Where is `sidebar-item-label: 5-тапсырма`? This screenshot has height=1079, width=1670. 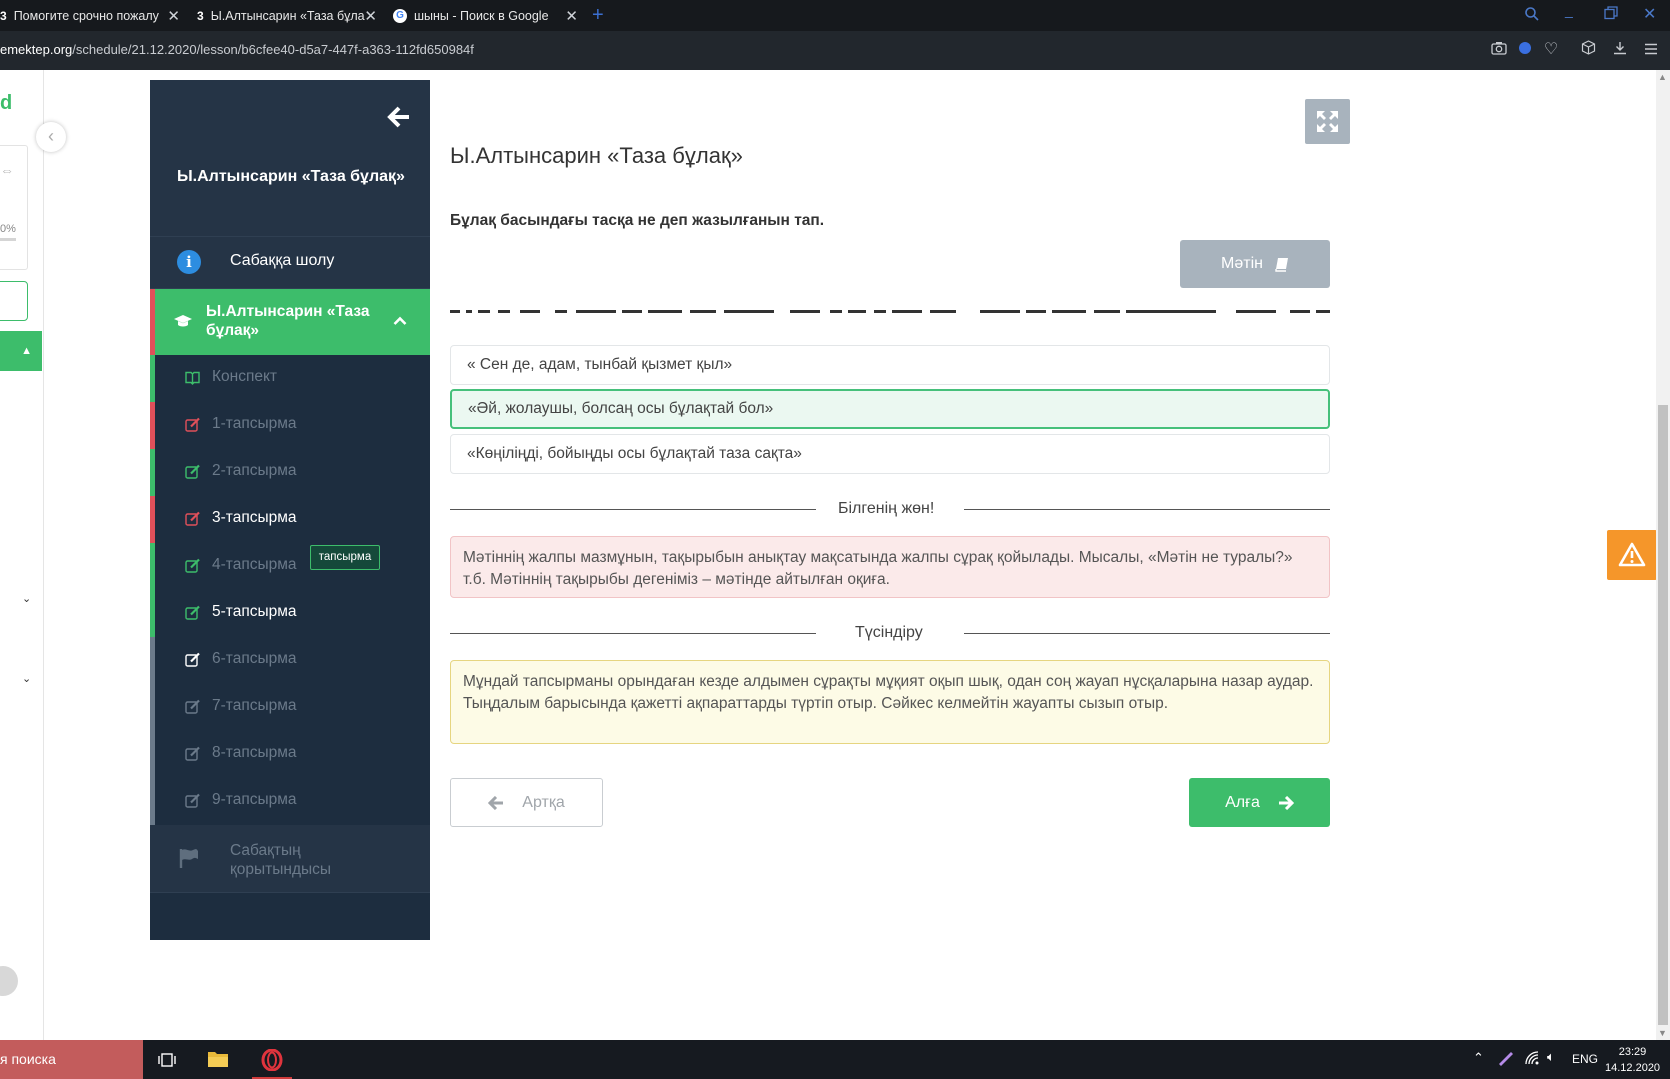 sidebar-item-label: 5-тапсырма is located at coordinates (254, 611).